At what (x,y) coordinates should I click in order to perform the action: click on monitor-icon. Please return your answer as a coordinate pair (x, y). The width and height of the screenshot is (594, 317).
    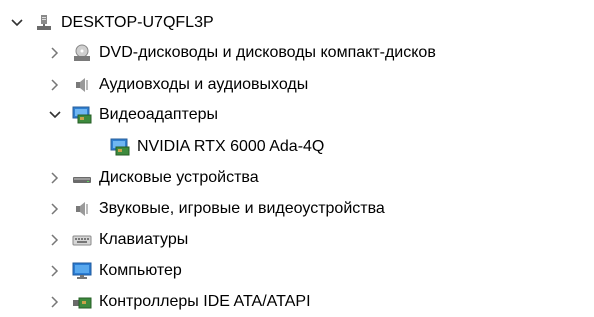
    Looking at the image, I should click on (82, 271).